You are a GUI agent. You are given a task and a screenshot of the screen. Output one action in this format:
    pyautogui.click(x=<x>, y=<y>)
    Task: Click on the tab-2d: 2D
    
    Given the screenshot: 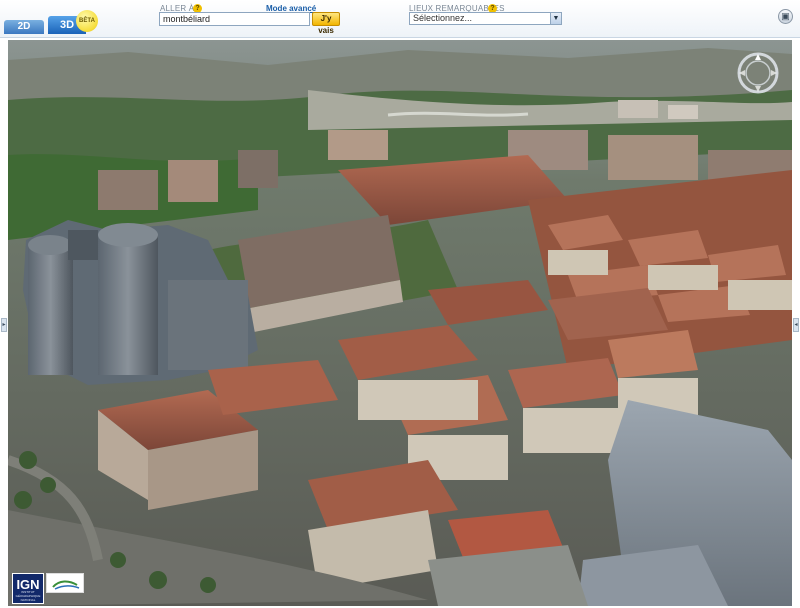 What is the action you would take?
    pyautogui.click(x=24, y=27)
    